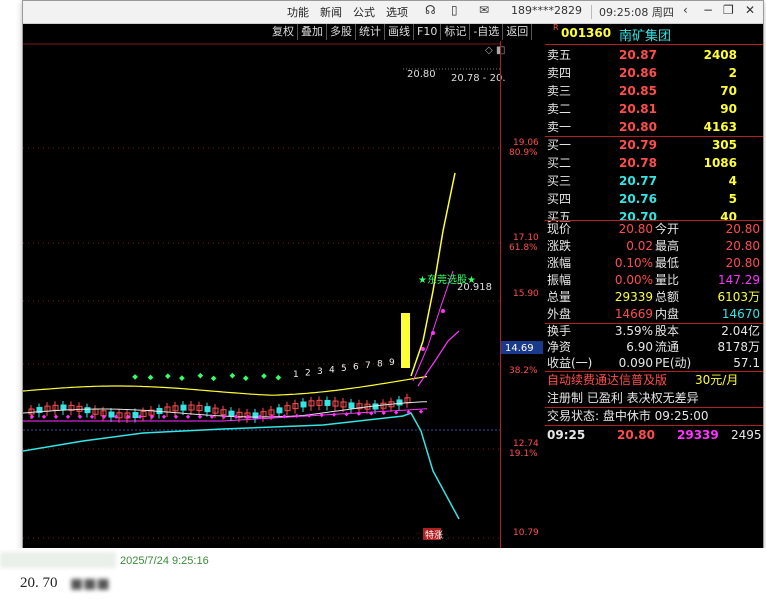  Describe the element at coordinates (645, 36) in the screenshot. I see `stock-name: 南矿集团` at that location.